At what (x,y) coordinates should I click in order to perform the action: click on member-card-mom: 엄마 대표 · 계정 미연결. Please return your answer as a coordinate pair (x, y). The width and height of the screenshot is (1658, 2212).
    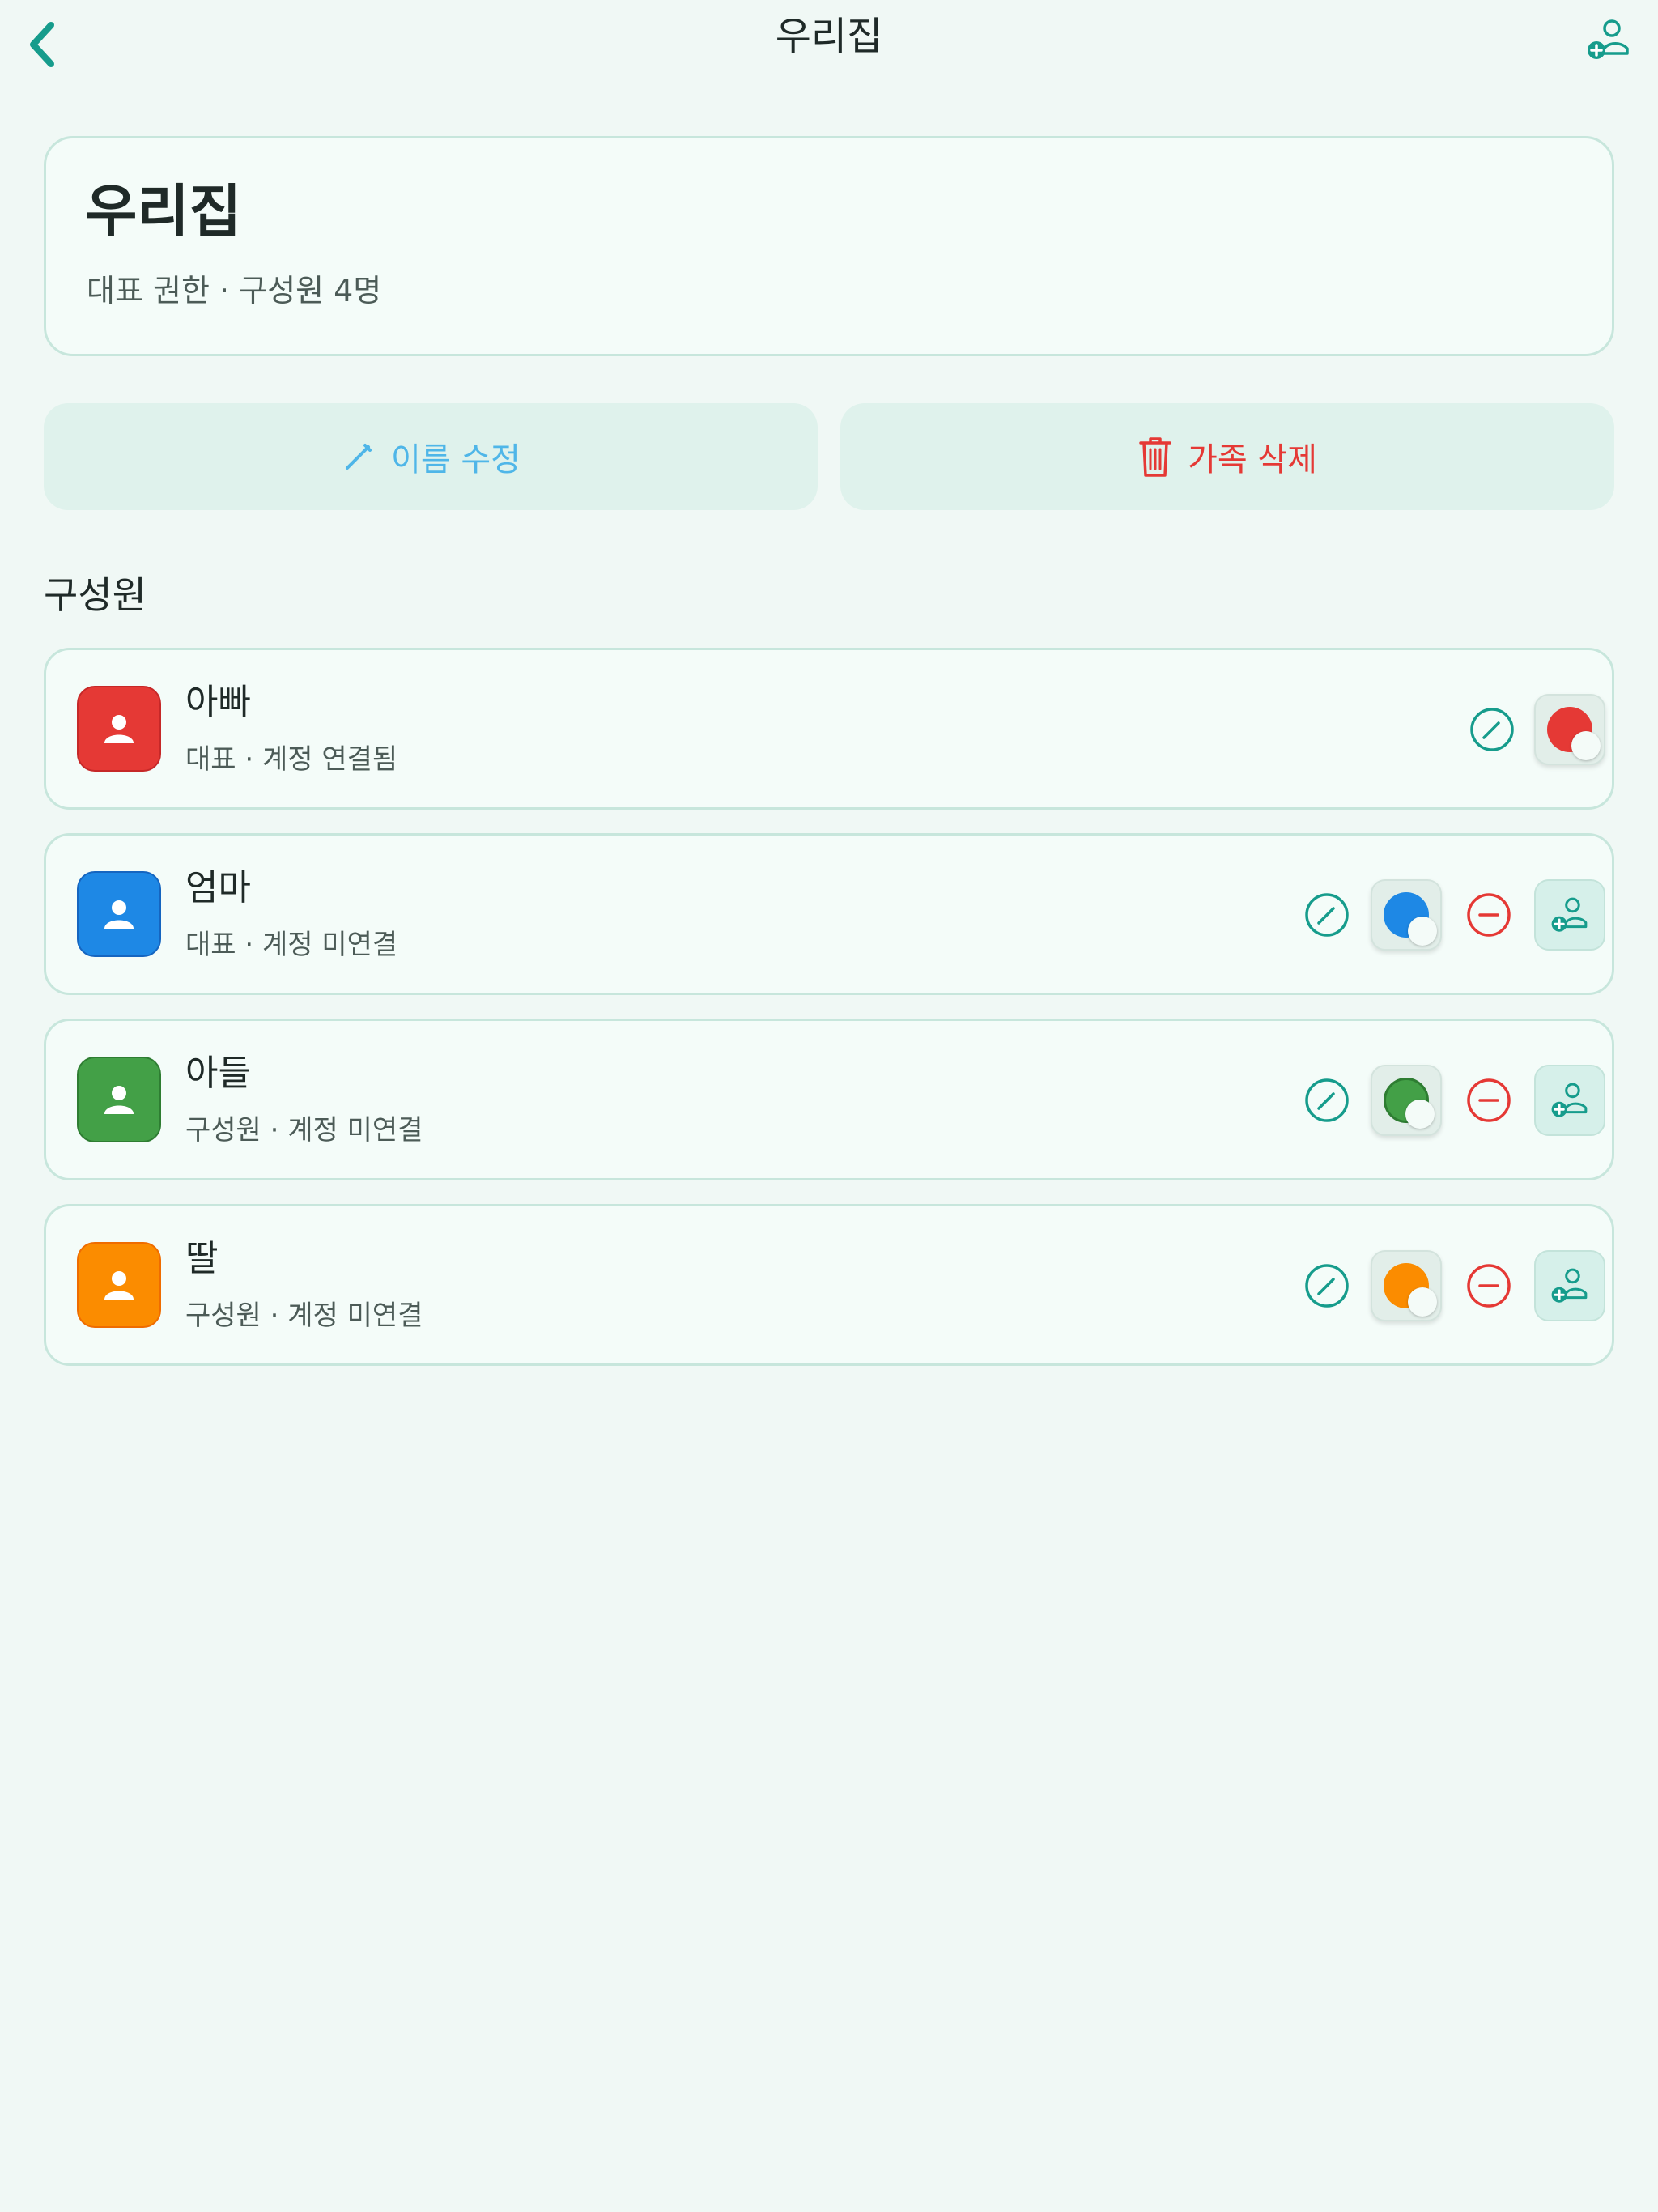
    Looking at the image, I should click on (829, 914).